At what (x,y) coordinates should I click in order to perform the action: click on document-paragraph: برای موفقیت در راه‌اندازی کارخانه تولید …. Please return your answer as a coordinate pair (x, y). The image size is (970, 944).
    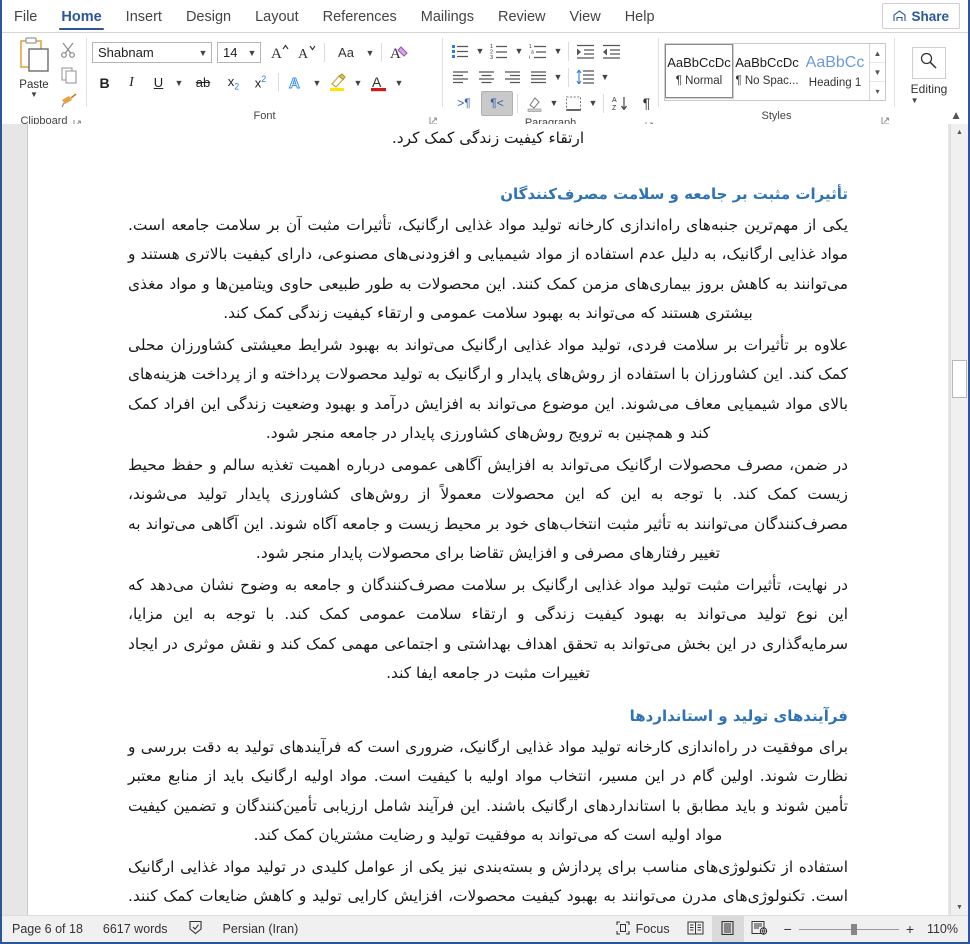
    Looking at the image, I should click on (488, 792).